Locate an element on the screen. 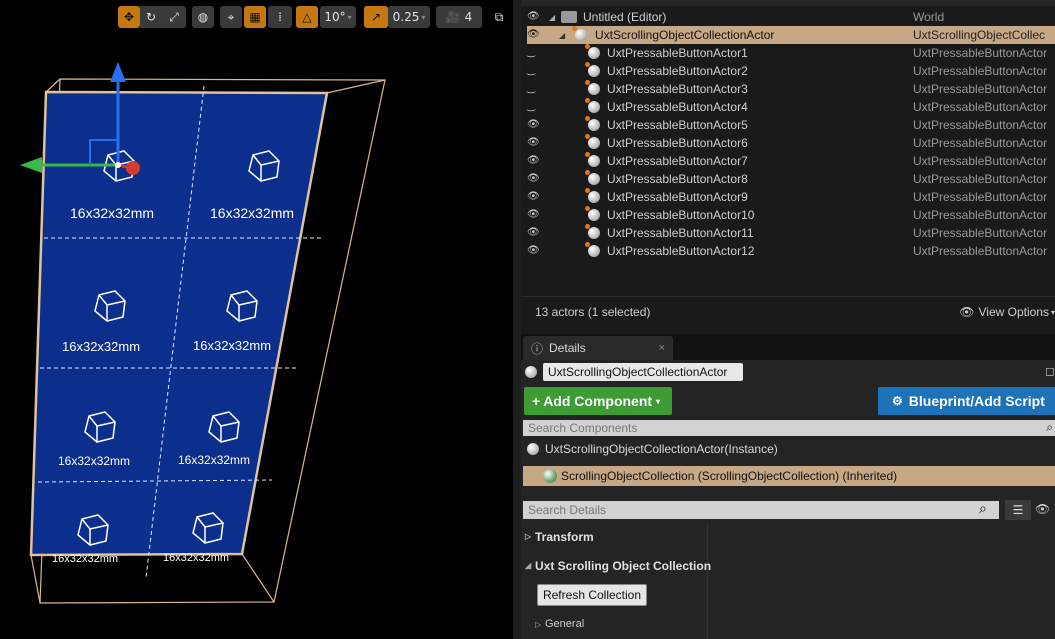 This screenshot has width=1055, height=639. add-component-button: + Add Component ▾ is located at coordinates (598, 401).